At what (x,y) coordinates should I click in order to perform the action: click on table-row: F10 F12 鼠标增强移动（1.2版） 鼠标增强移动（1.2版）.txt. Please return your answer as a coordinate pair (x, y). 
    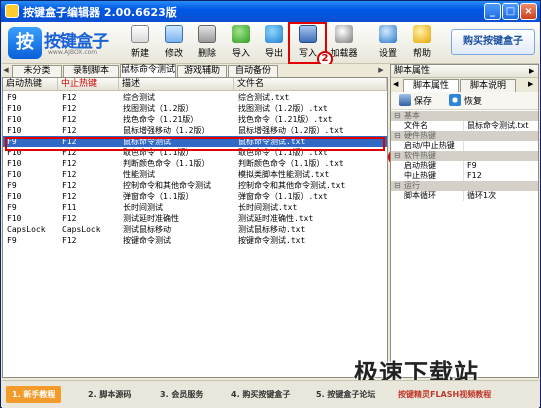
    Looking at the image, I should click on (195, 130).